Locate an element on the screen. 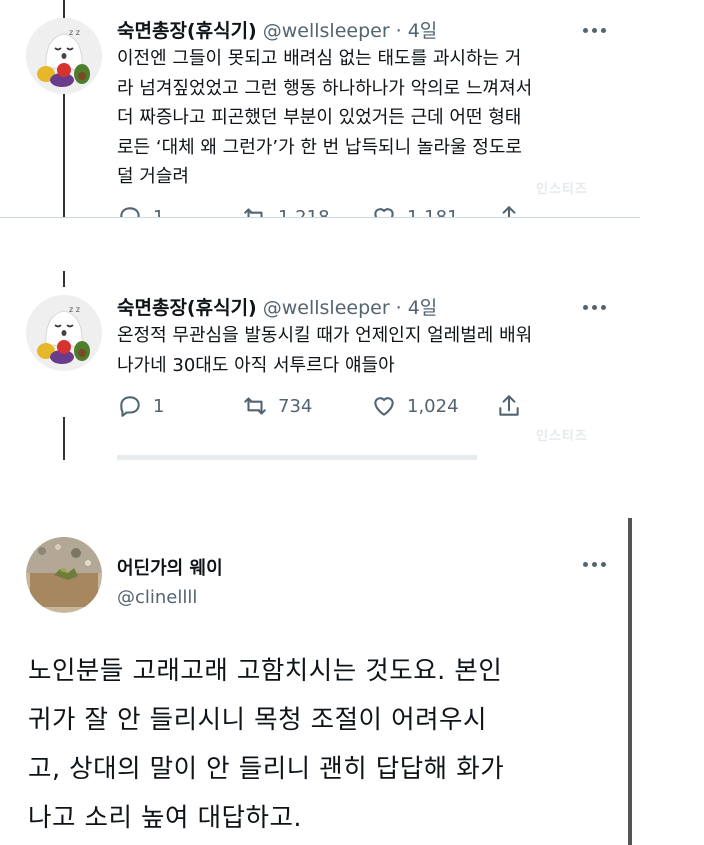 The image size is (704, 845). tweet-text-line: 라 넘겨짚었었고 그런 행동 하나하나가 악의로 느껴져서 is located at coordinates (325, 88).